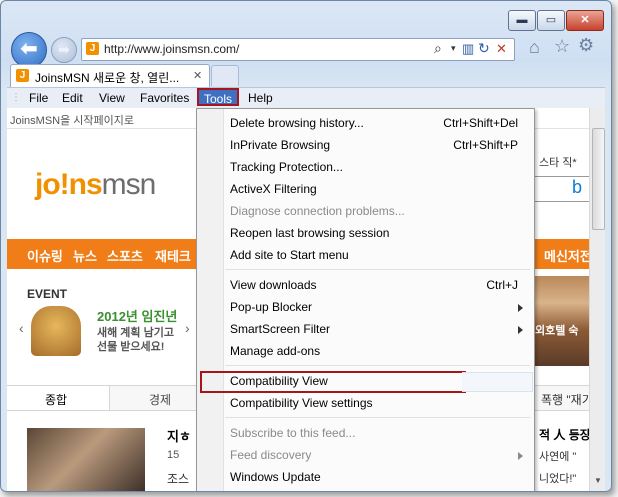  I want to click on event-line2: 선물 받으세요!, so click(131, 347).